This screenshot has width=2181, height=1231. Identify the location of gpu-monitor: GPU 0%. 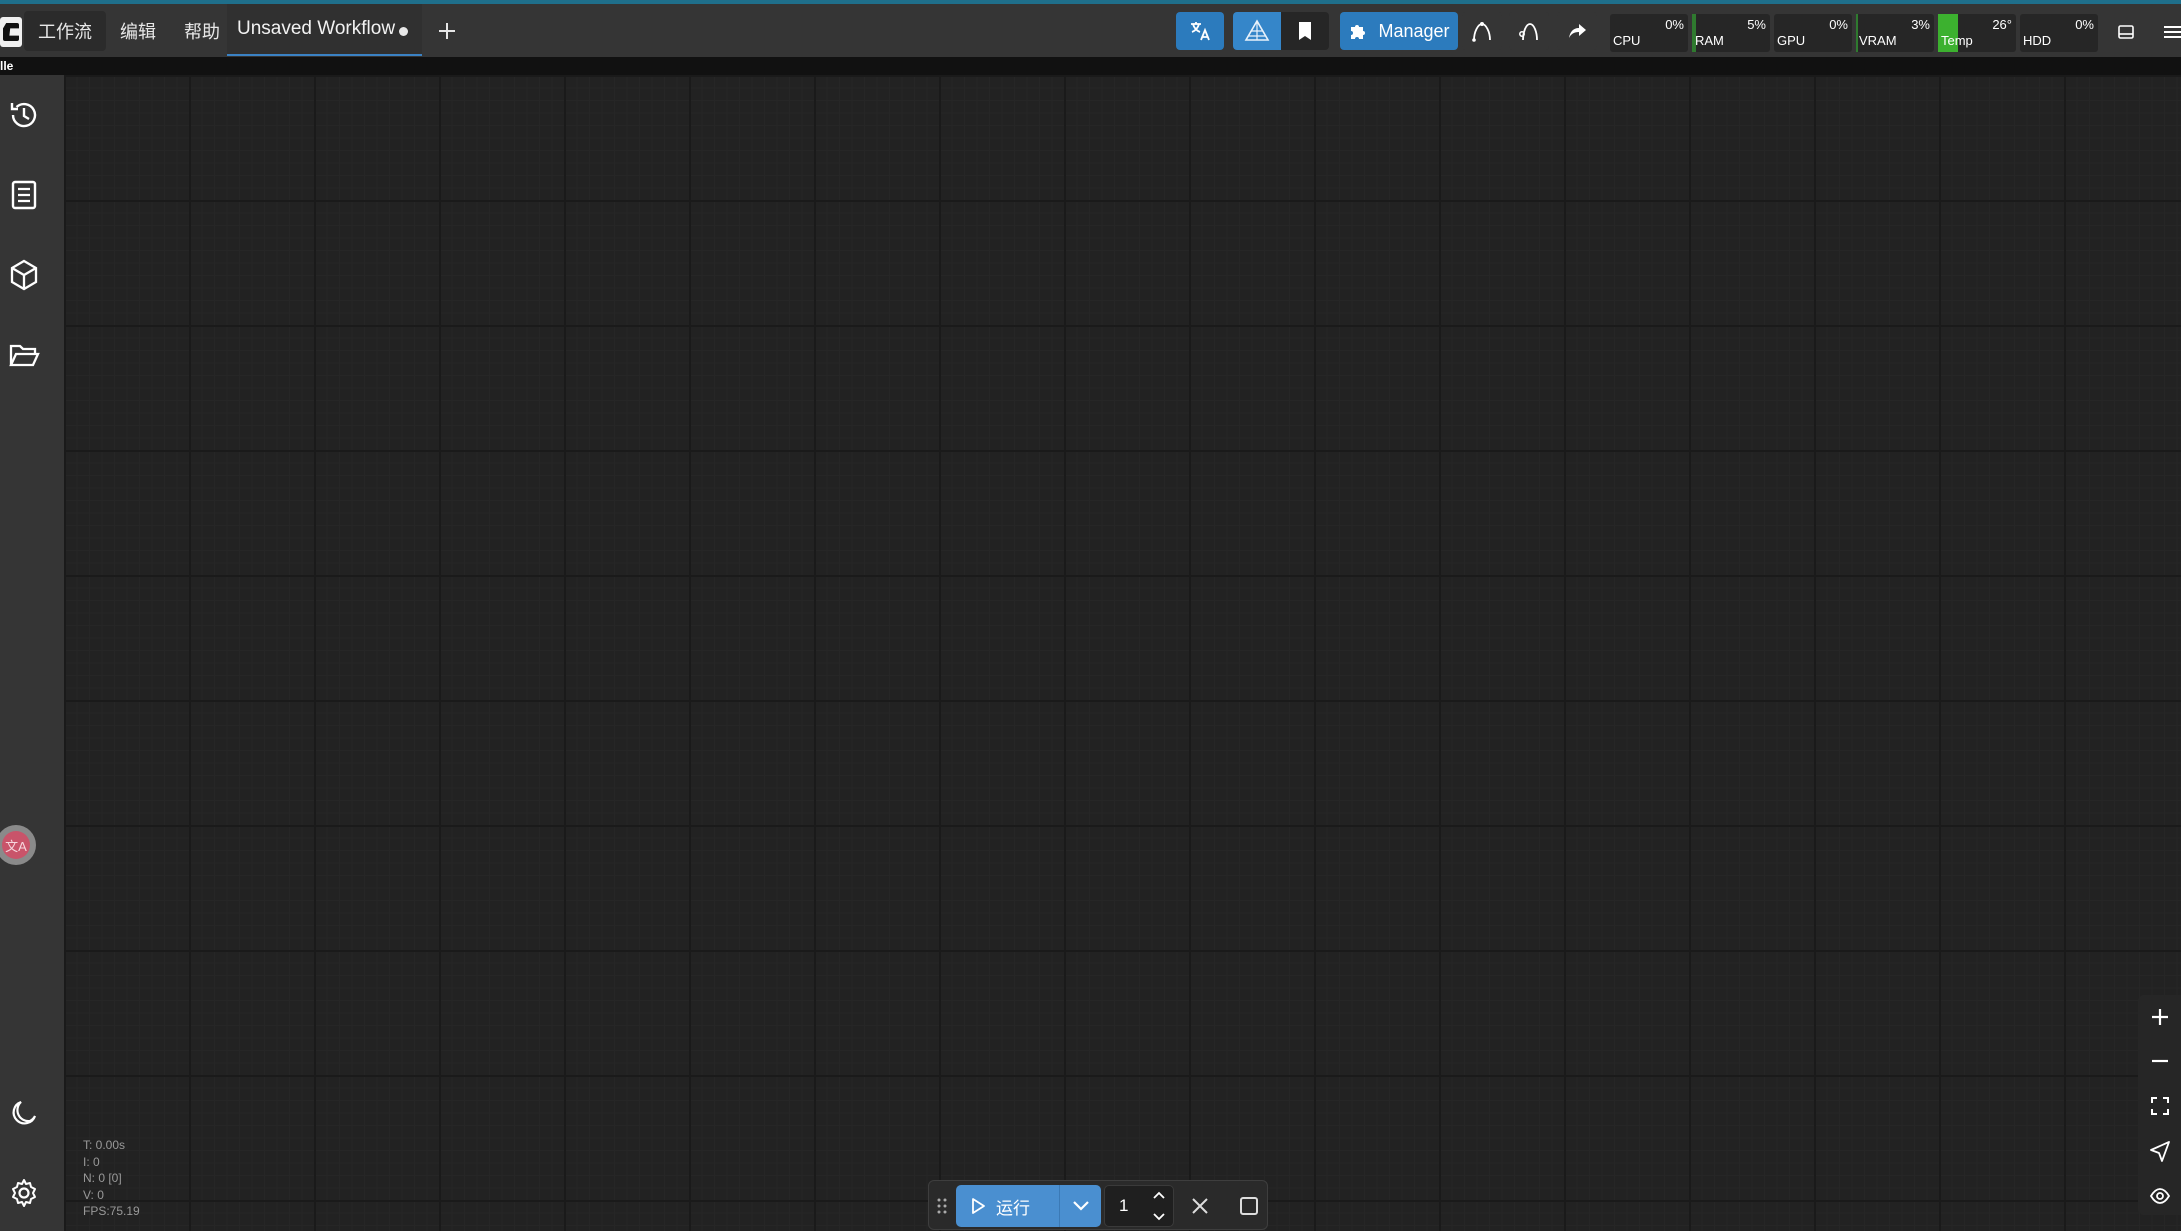
(1813, 33).